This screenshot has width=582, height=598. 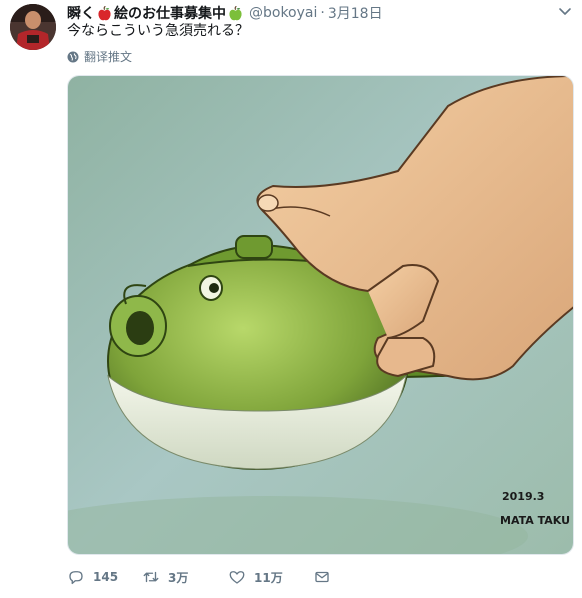 I want to click on like-count: 11万, so click(x=268, y=577).